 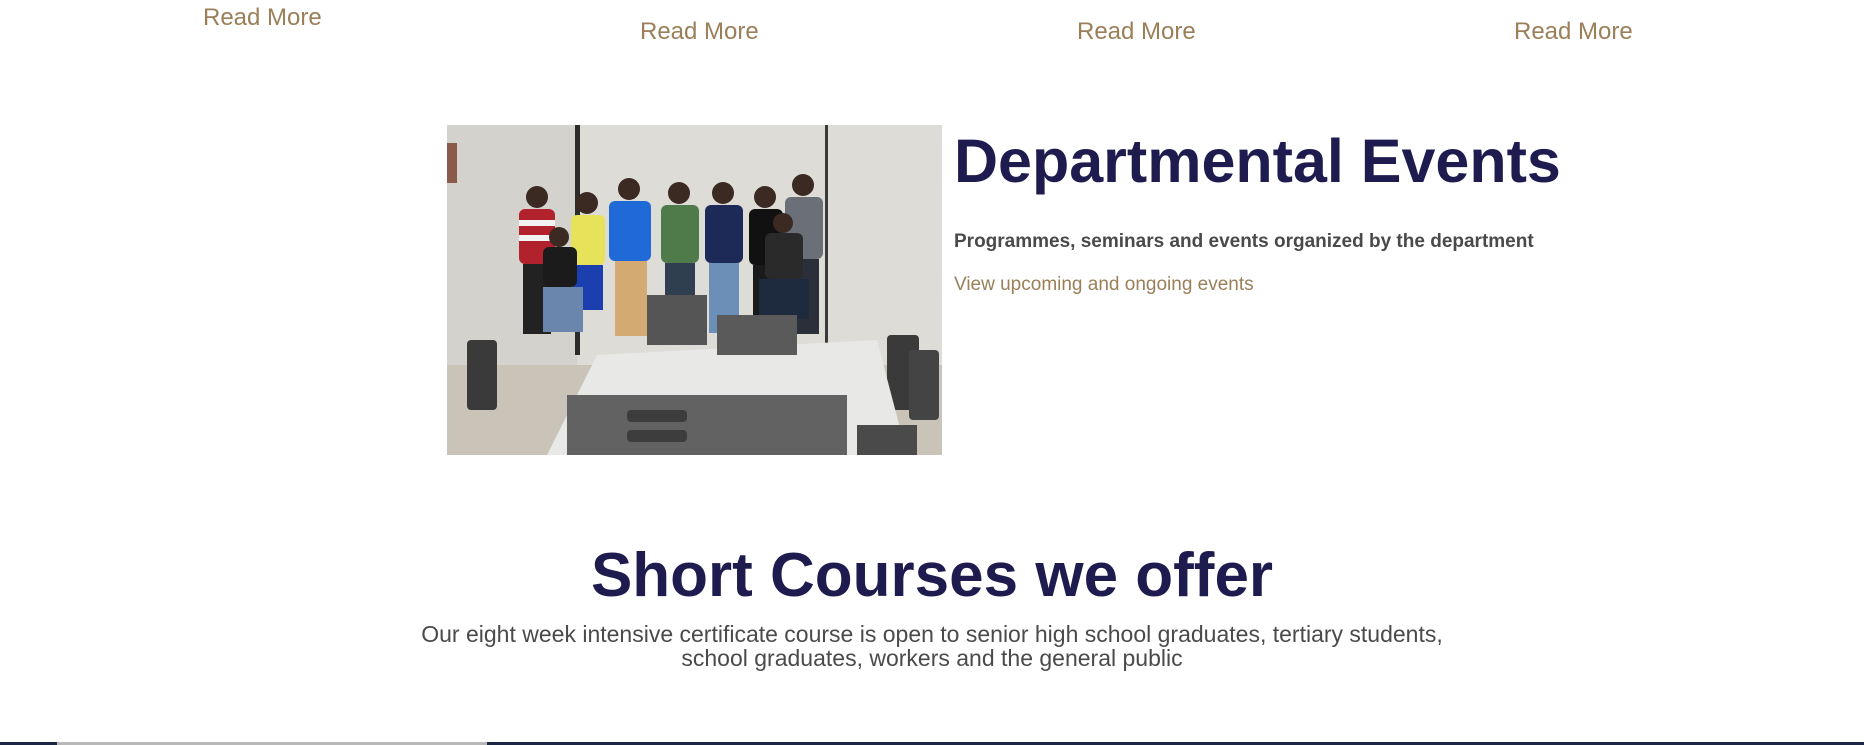 I want to click on read-more-link-1: Read More, so click(x=262, y=18).